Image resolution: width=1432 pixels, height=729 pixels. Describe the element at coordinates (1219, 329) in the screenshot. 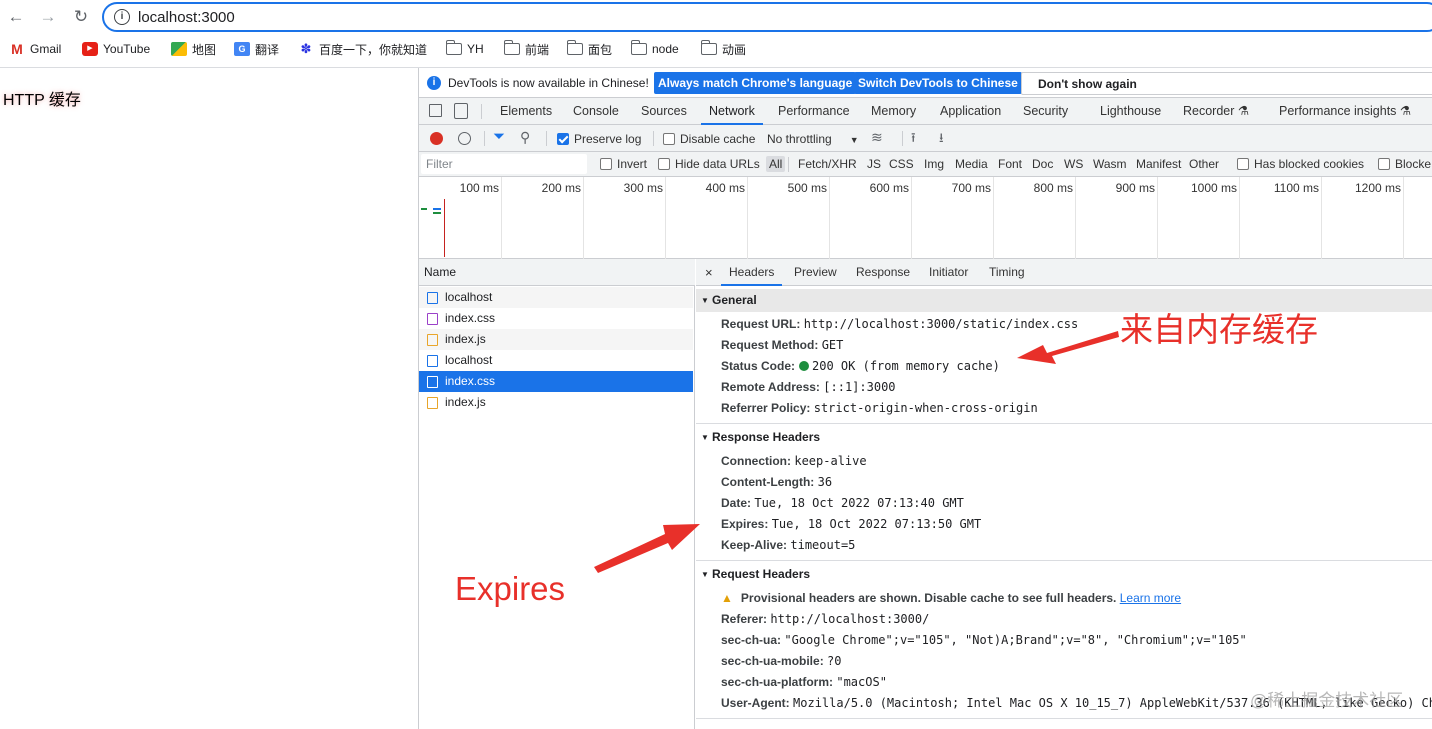

I see `annotation-memory-cache: 来自内存缓存` at that location.